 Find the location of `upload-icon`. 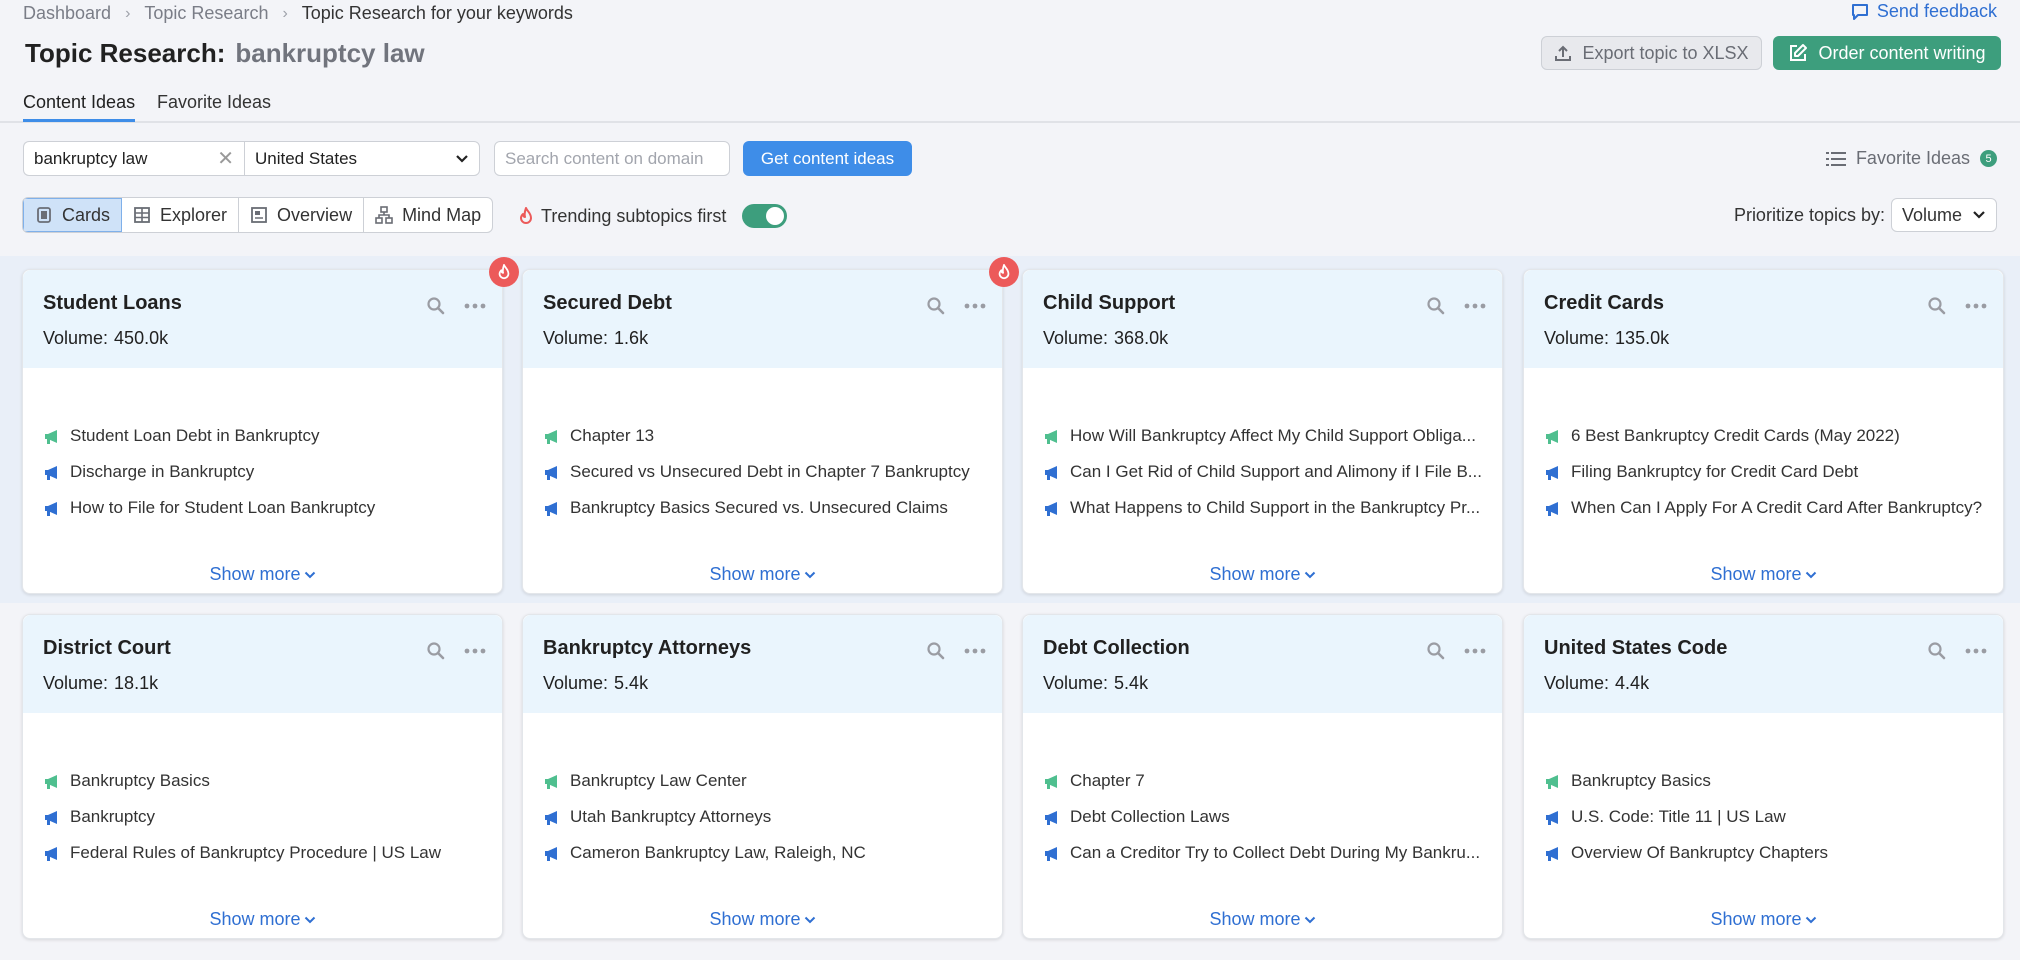

upload-icon is located at coordinates (1563, 53).